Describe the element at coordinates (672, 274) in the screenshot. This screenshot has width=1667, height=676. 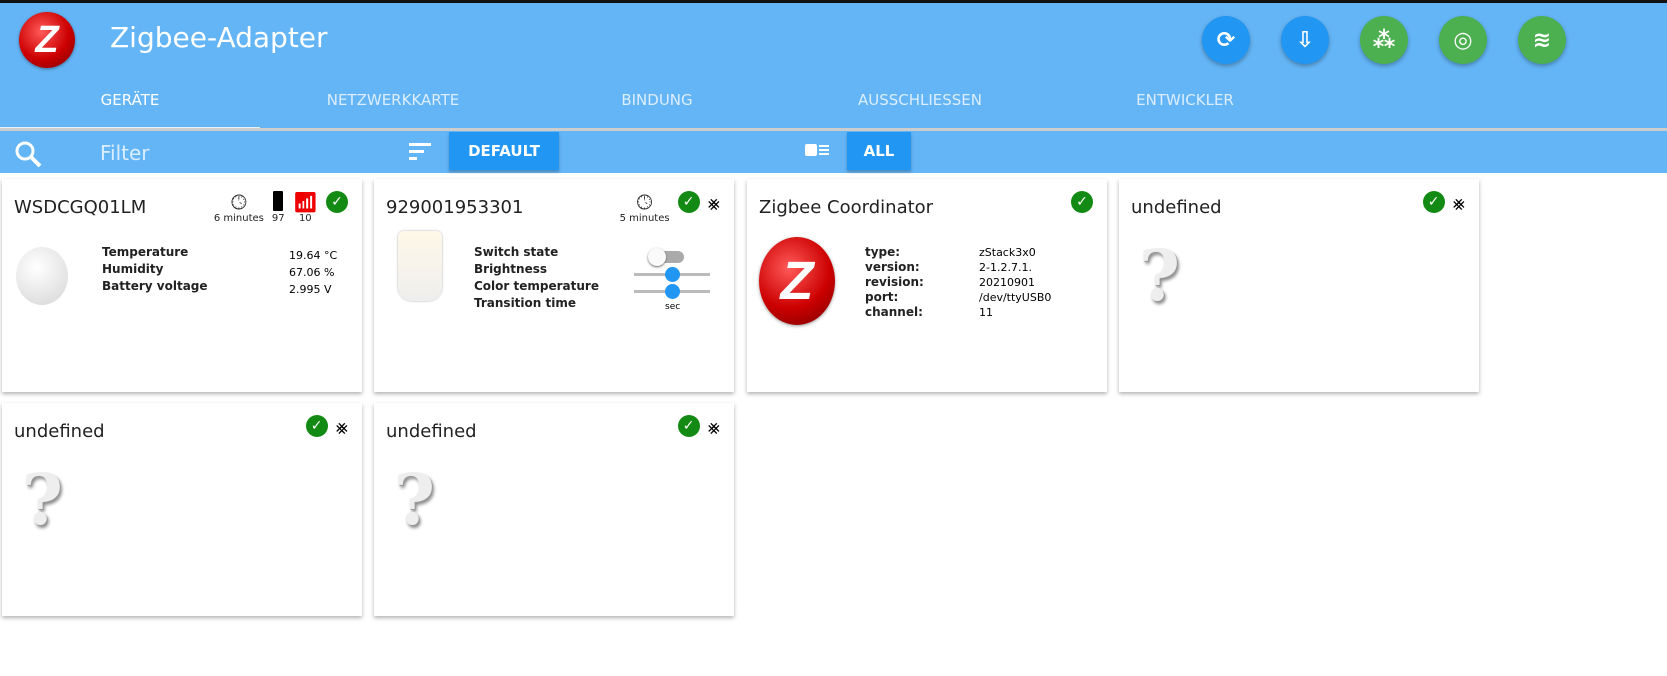
I see `brightness-slider` at that location.